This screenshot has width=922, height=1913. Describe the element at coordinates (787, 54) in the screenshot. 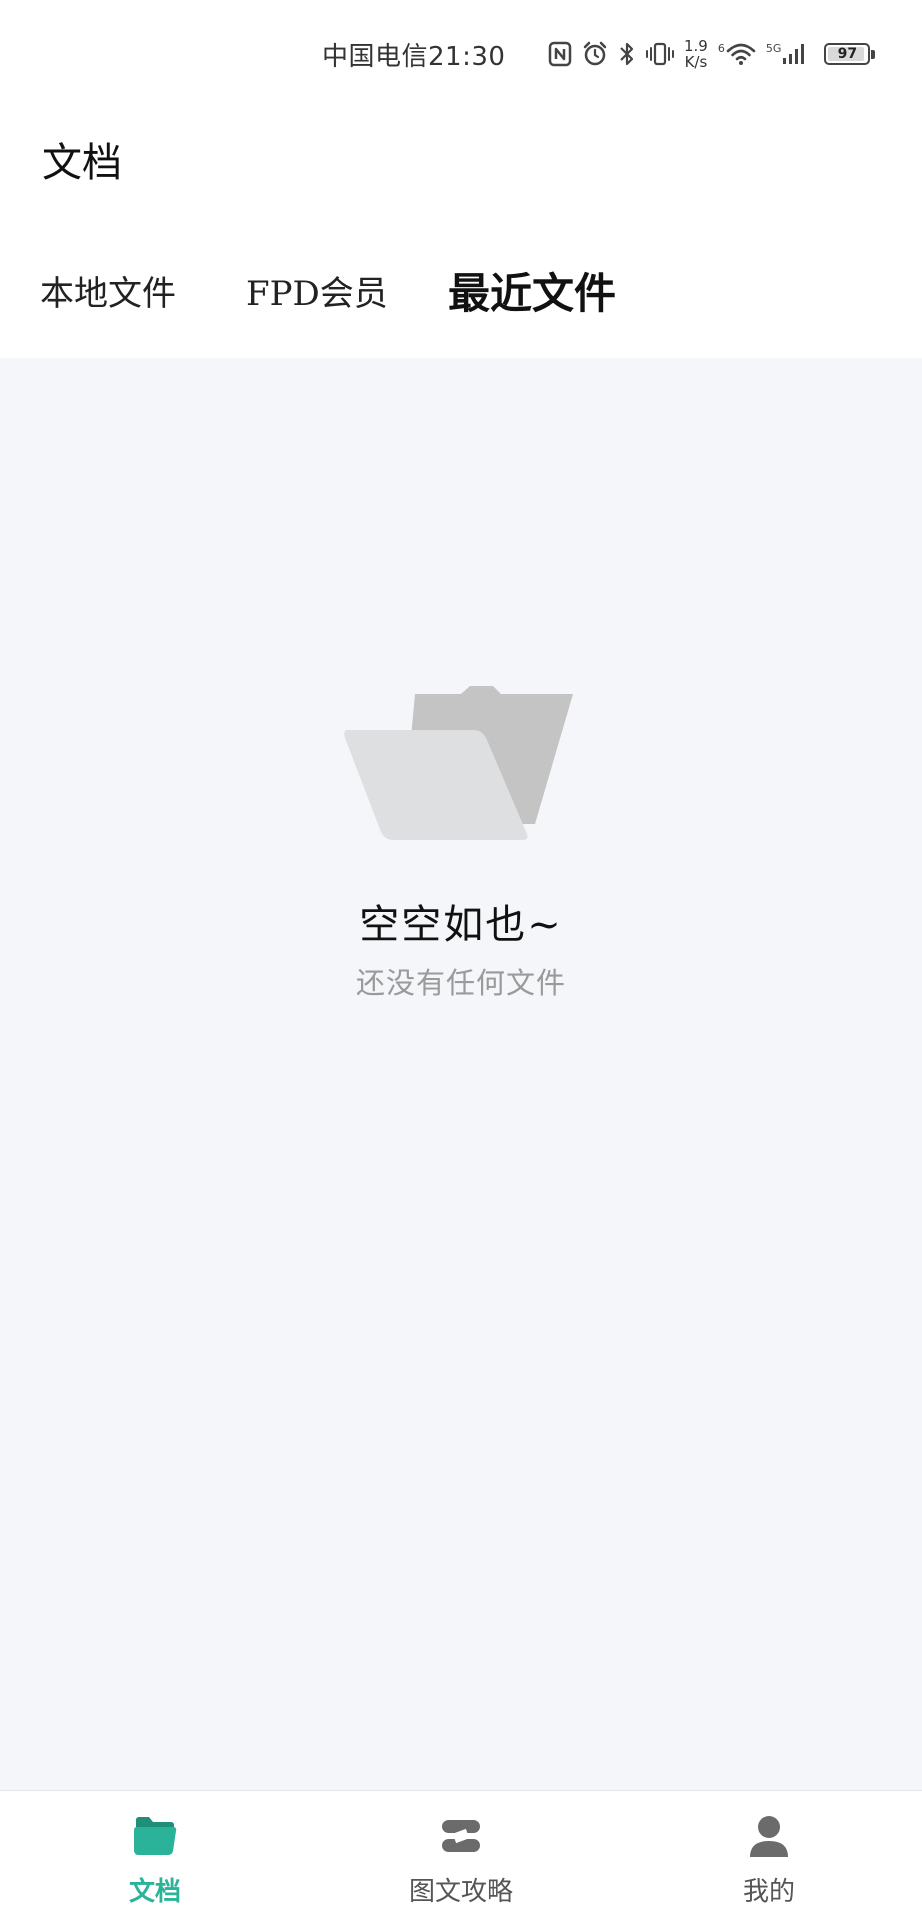

I see `signal-icon: 5G` at that location.